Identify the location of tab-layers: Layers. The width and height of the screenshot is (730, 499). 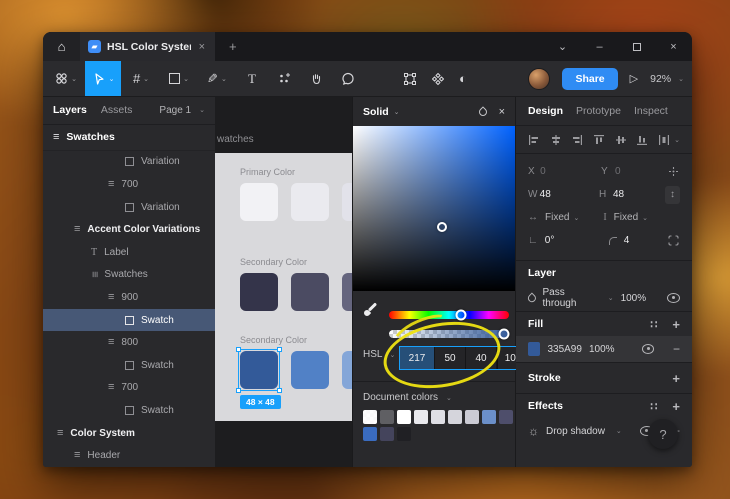
(70, 110).